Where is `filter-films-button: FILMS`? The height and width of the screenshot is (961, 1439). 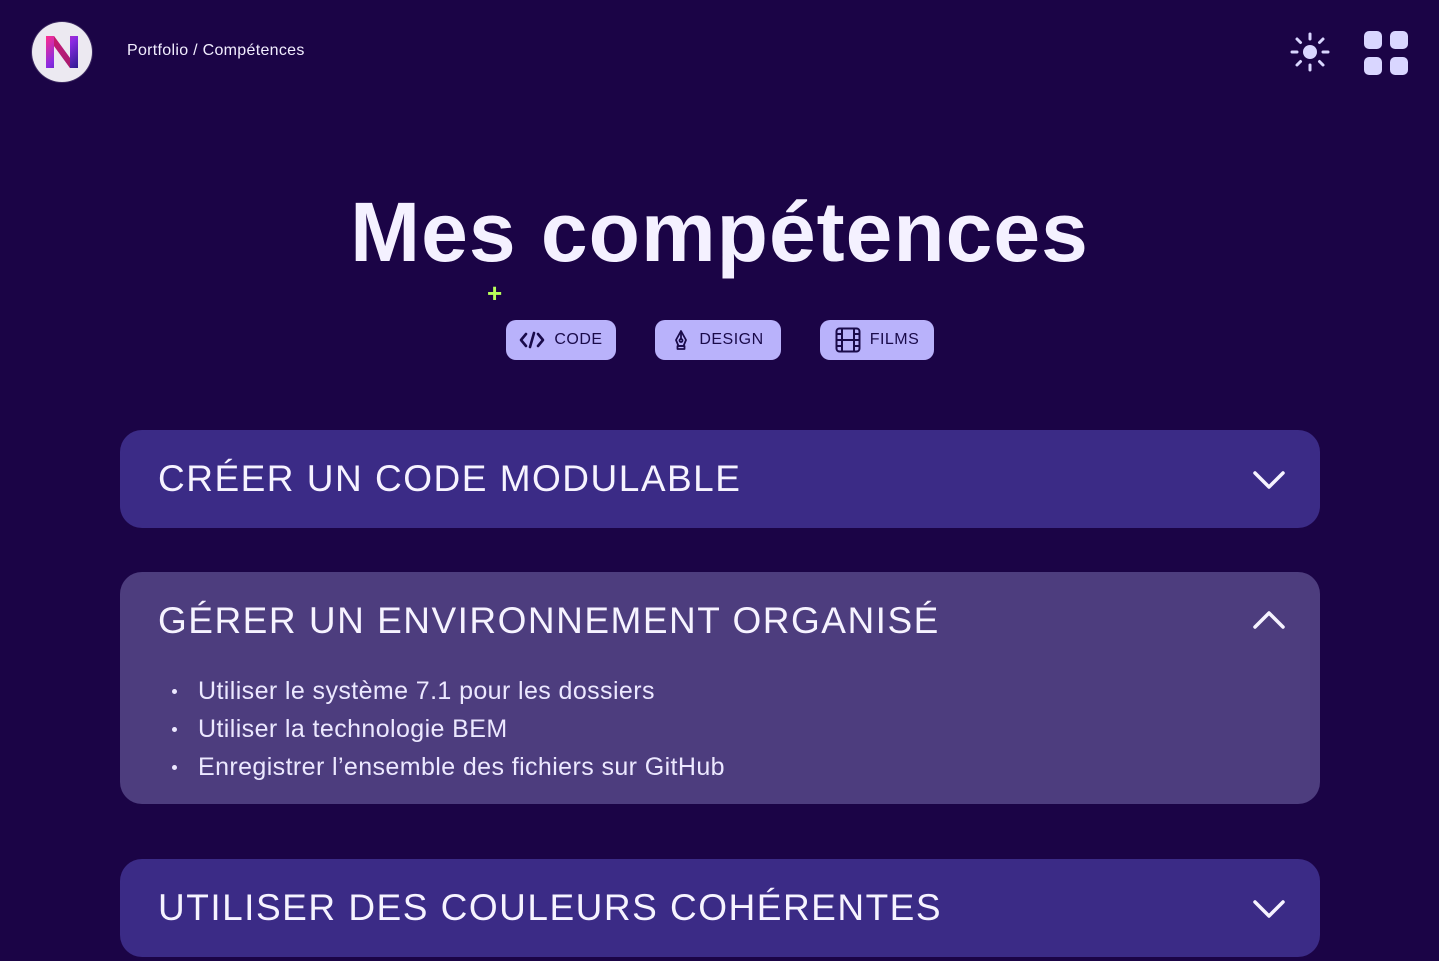 filter-films-button: FILMS is located at coordinates (877, 340).